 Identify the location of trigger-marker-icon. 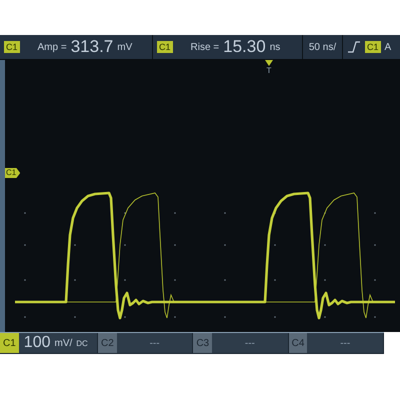
(269, 63).